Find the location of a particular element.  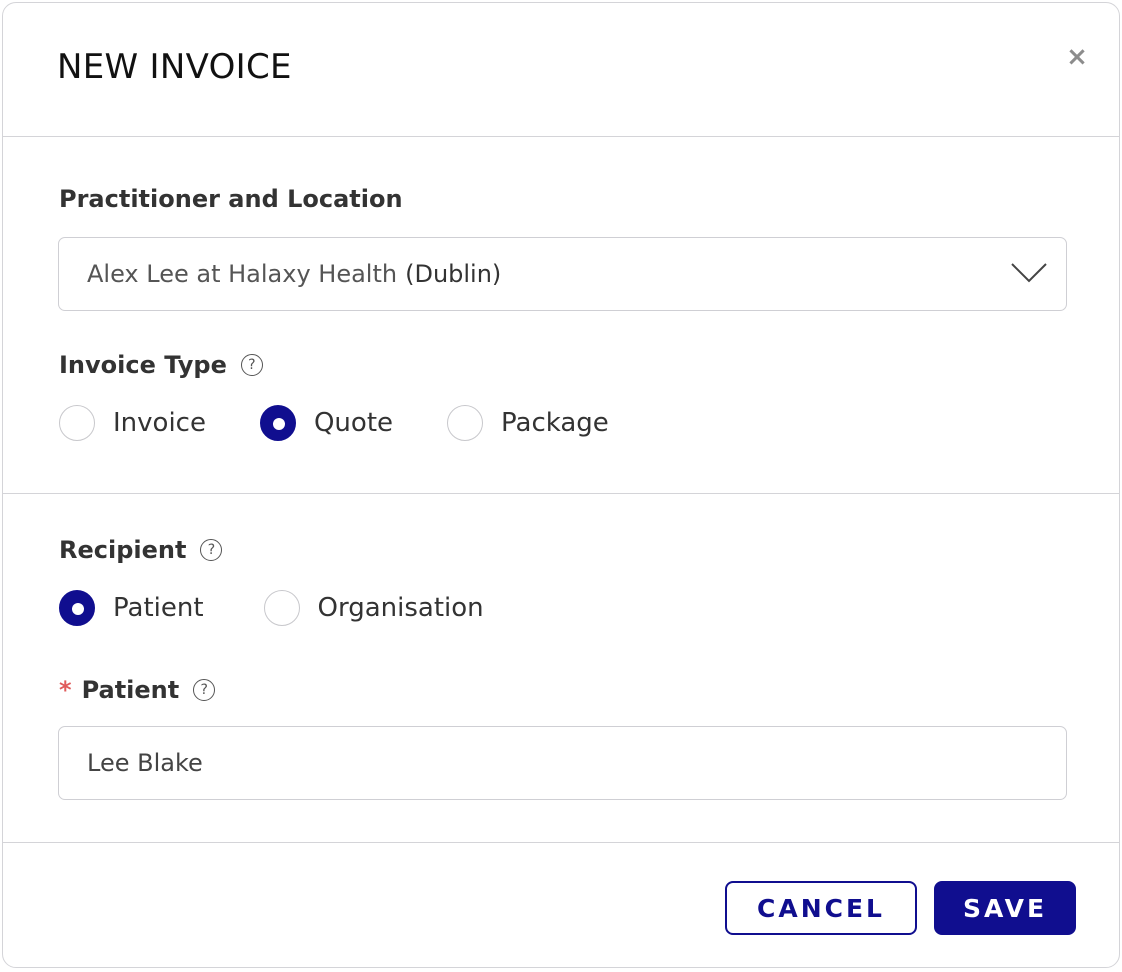

save-button: SAVE is located at coordinates (1005, 908).